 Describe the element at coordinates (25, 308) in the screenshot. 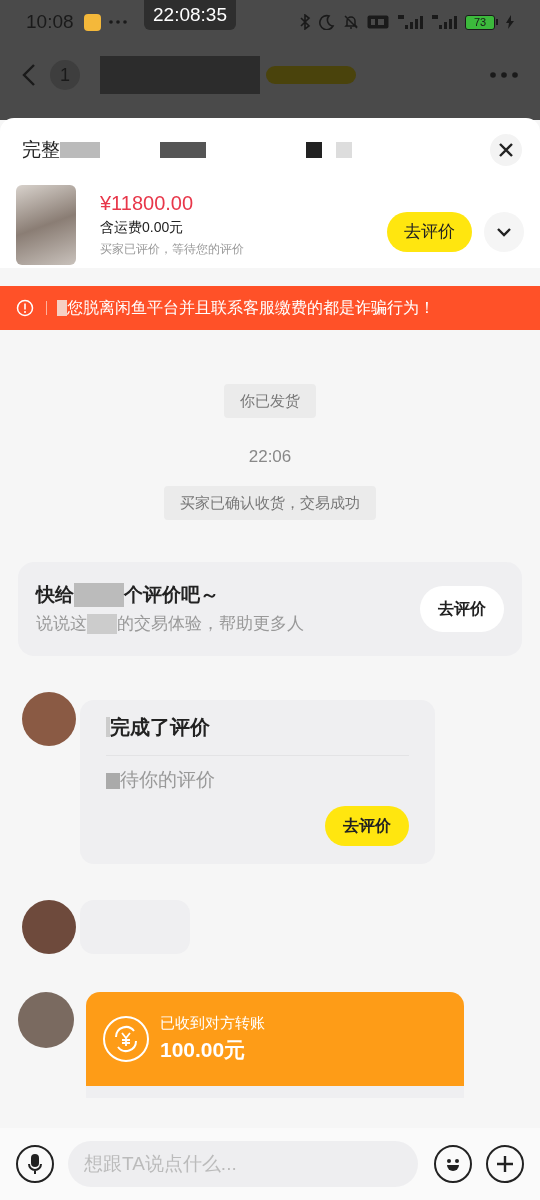

I see `warning-icon` at that location.